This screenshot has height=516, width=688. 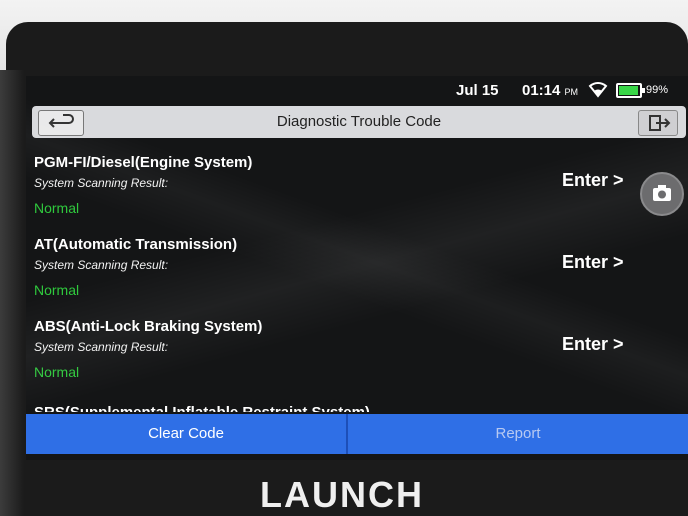 I want to click on status-time: 01:14 PM, so click(x=550, y=90).